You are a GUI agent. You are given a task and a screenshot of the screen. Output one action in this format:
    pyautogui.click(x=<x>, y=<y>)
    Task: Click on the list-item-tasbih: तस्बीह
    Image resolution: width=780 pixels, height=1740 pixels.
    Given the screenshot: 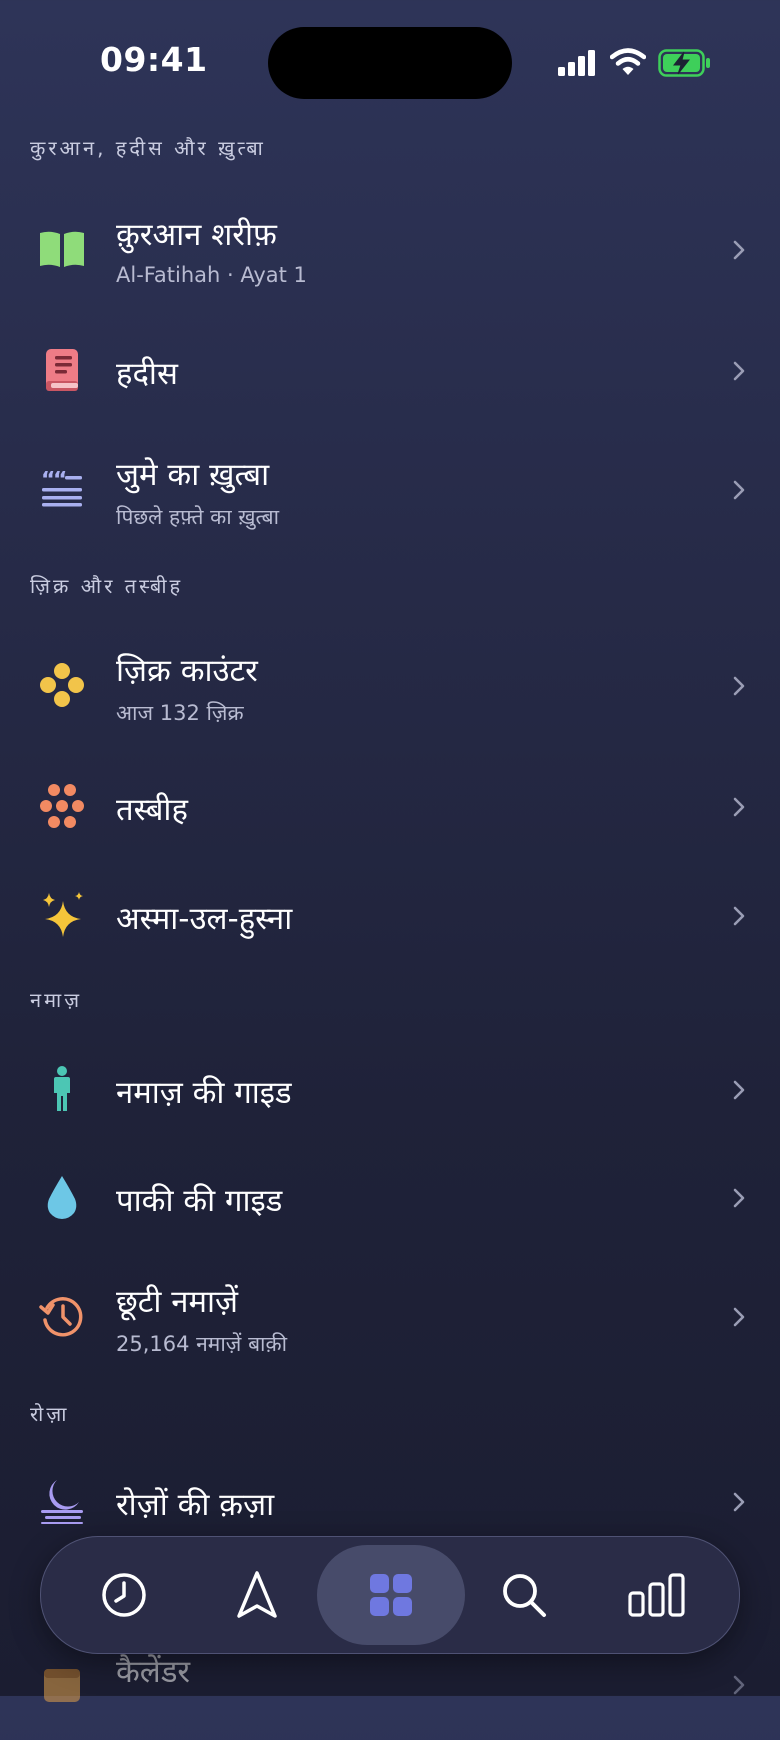 What is the action you would take?
    pyautogui.click(x=390, y=807)
    